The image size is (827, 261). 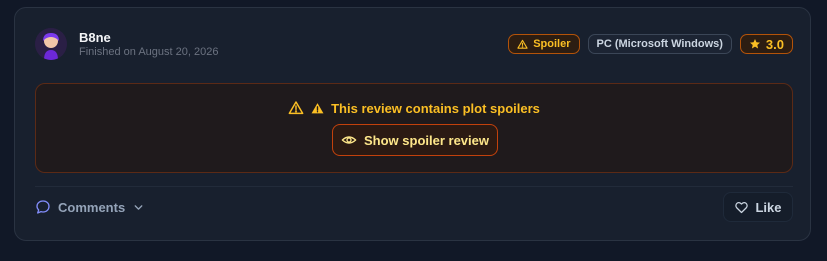 What do you see at coordinates (95, 37) in the screenshot?
I see `username: B8ne` at bounding box center [95, 37].